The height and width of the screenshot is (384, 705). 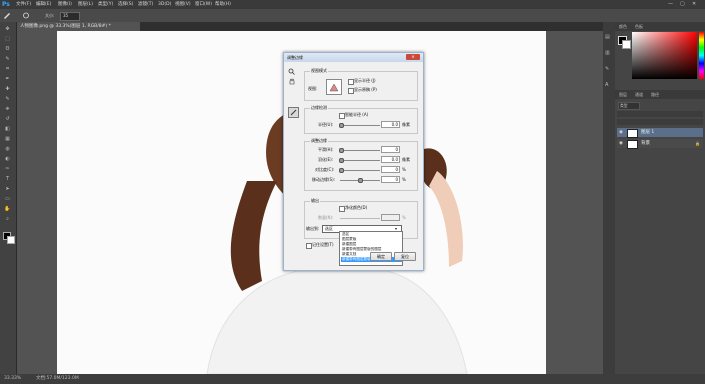 What do you see at coordinates (360, 160) in the screenshot?
I see `feather-slider` at bounding box center [360, 160].